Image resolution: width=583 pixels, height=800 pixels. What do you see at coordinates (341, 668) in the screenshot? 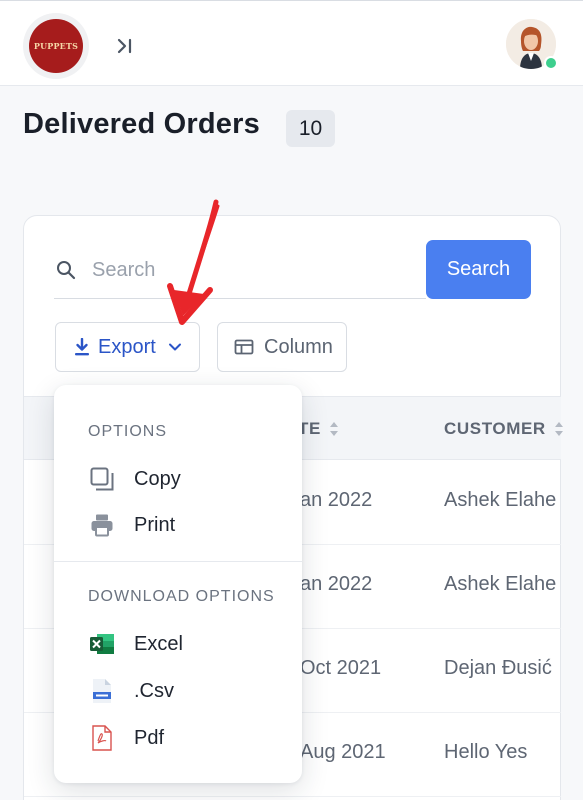
I see `order-date-cell: Oct 2021` at bounding box center [341, 668].